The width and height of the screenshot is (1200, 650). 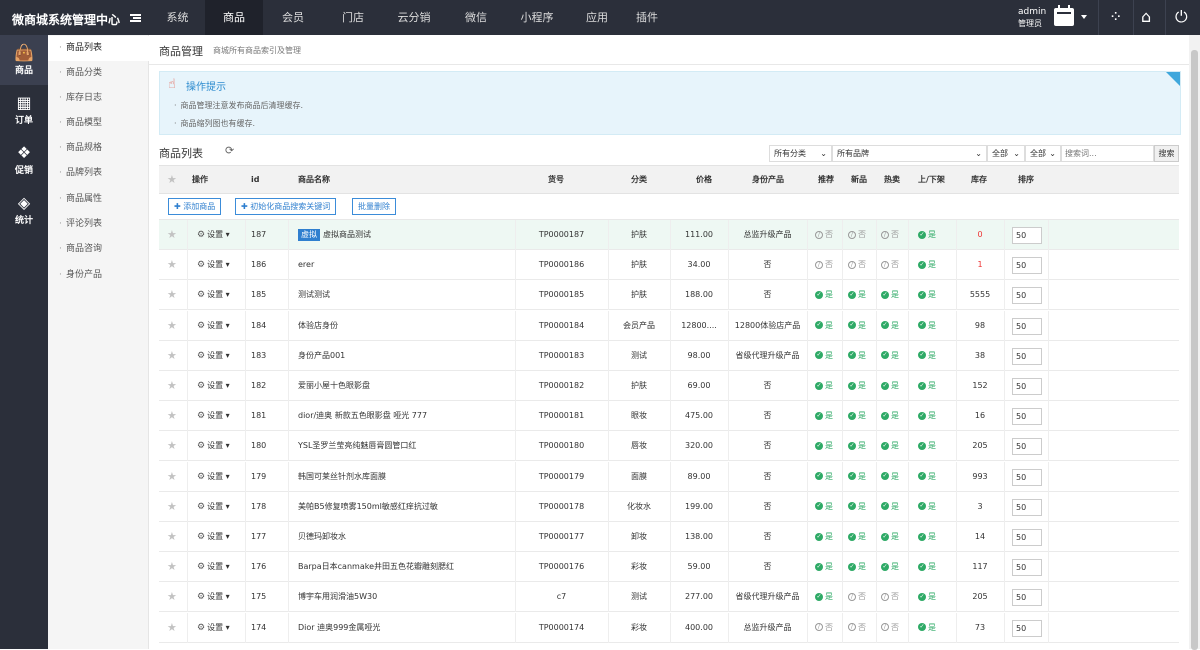 What do you see at coordinates (699, 416) in the screenshot?
I see `goods-price: 475.00` at bounding box center [699, 416].